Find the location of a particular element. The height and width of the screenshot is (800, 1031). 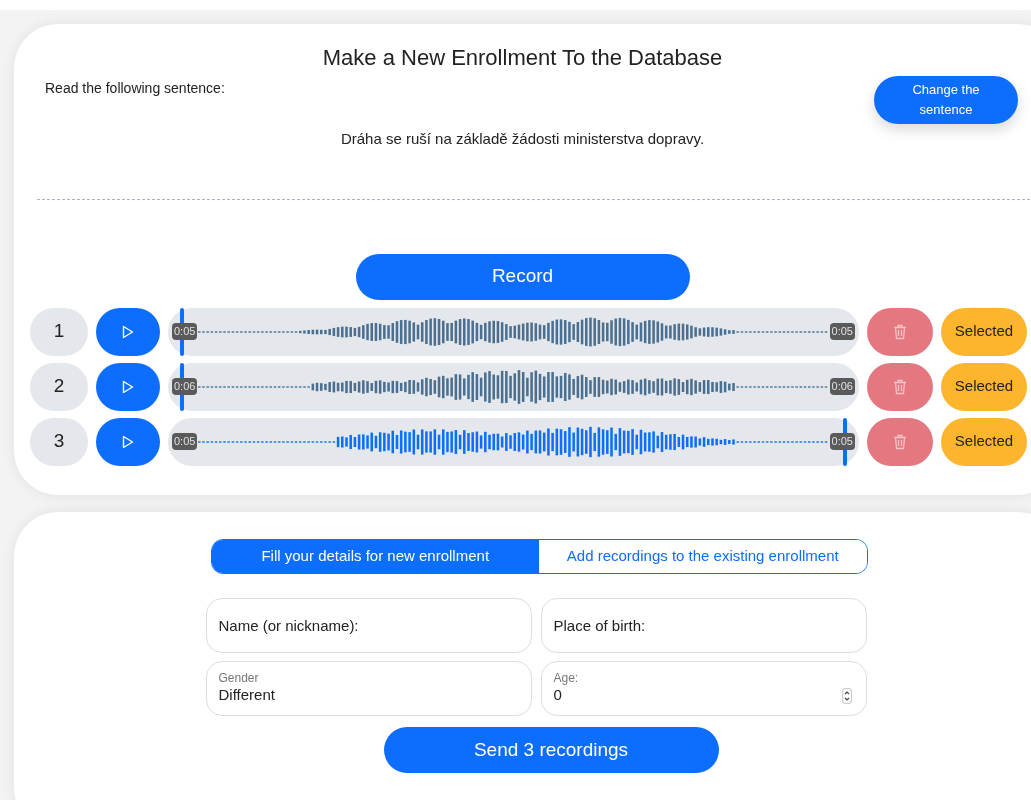

sentence-text: Dráha se ruší na základě žádosti ministerstva dopravy. is located at coordinates (522, 139).